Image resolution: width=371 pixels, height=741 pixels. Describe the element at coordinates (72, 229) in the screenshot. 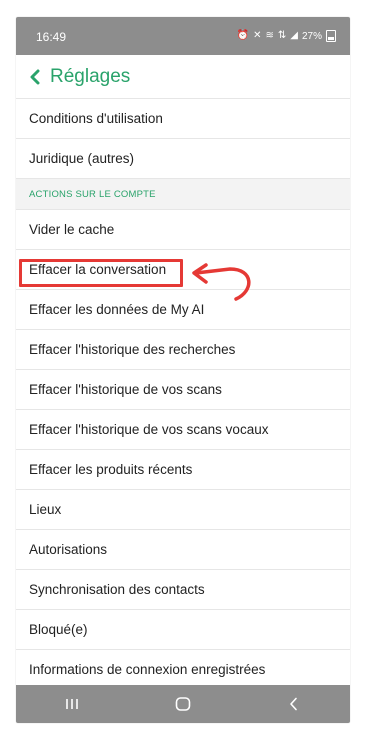

I see `row-label: Vider le cache` at that location.